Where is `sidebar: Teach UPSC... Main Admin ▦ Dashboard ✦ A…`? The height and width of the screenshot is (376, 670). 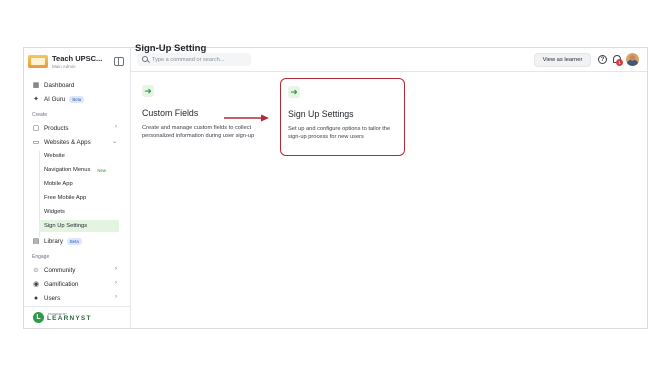
sidebar: Teach UPSC... Main Admin ▦ Dashboard ✦ A… is located at coordinates (77, 188).